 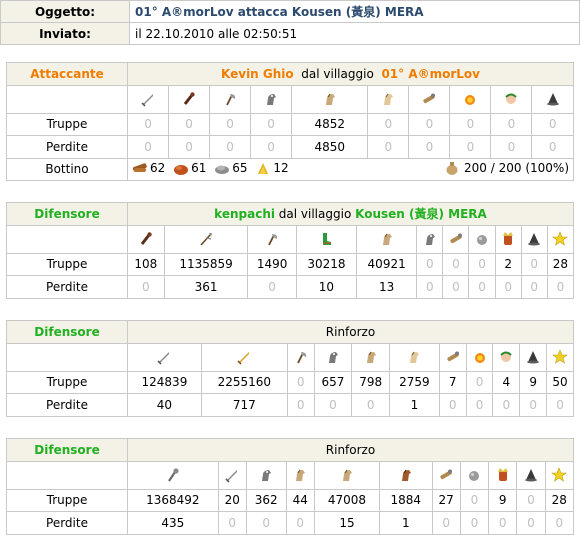 What do you see at coordinates (164, 405) in the screenshot?
I see `loss-count: 40` at bounding box center [164, 405].